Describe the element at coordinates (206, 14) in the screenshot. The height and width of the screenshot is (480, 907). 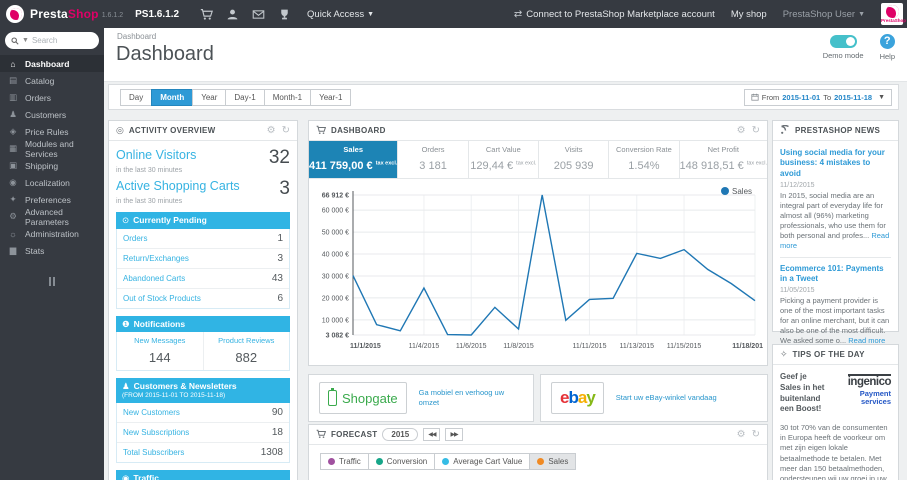
I see `cart-icon` at that location.